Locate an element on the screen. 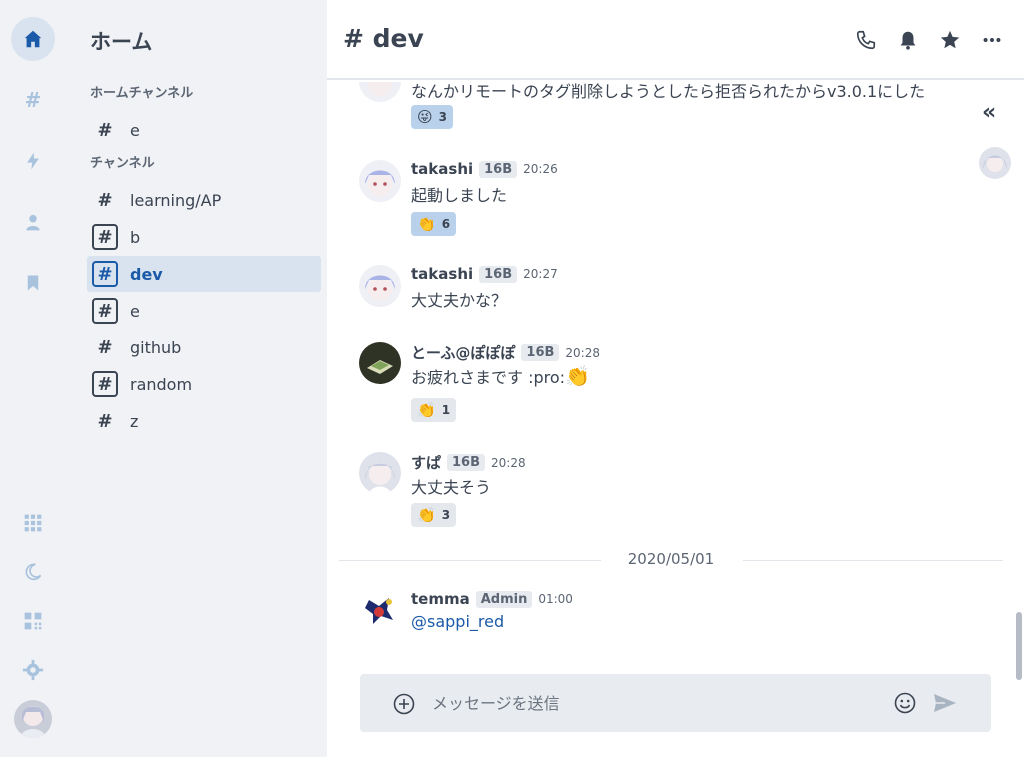 The image size is (1024, 757). star-icon is located at coordinates (950, 39).